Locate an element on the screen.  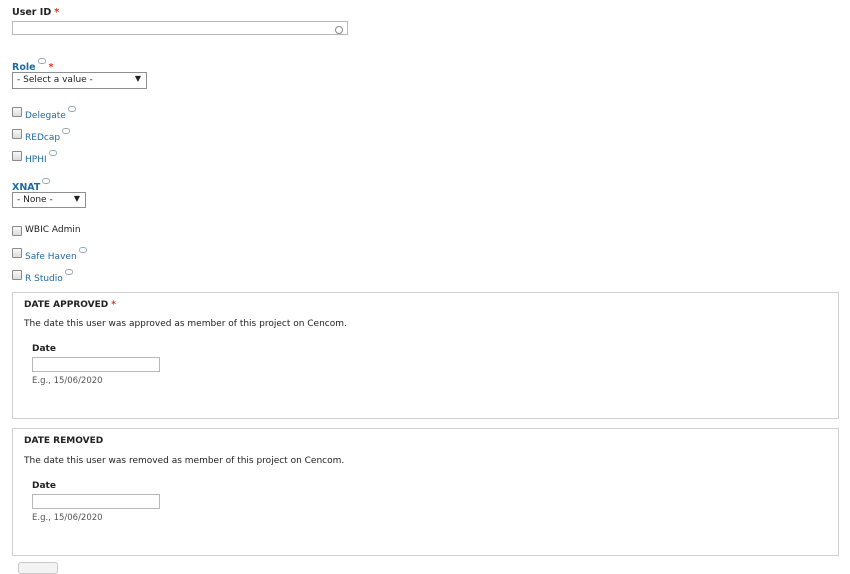
date-approved-title: DATE APPROVED * is located at coordinates (70, 305).